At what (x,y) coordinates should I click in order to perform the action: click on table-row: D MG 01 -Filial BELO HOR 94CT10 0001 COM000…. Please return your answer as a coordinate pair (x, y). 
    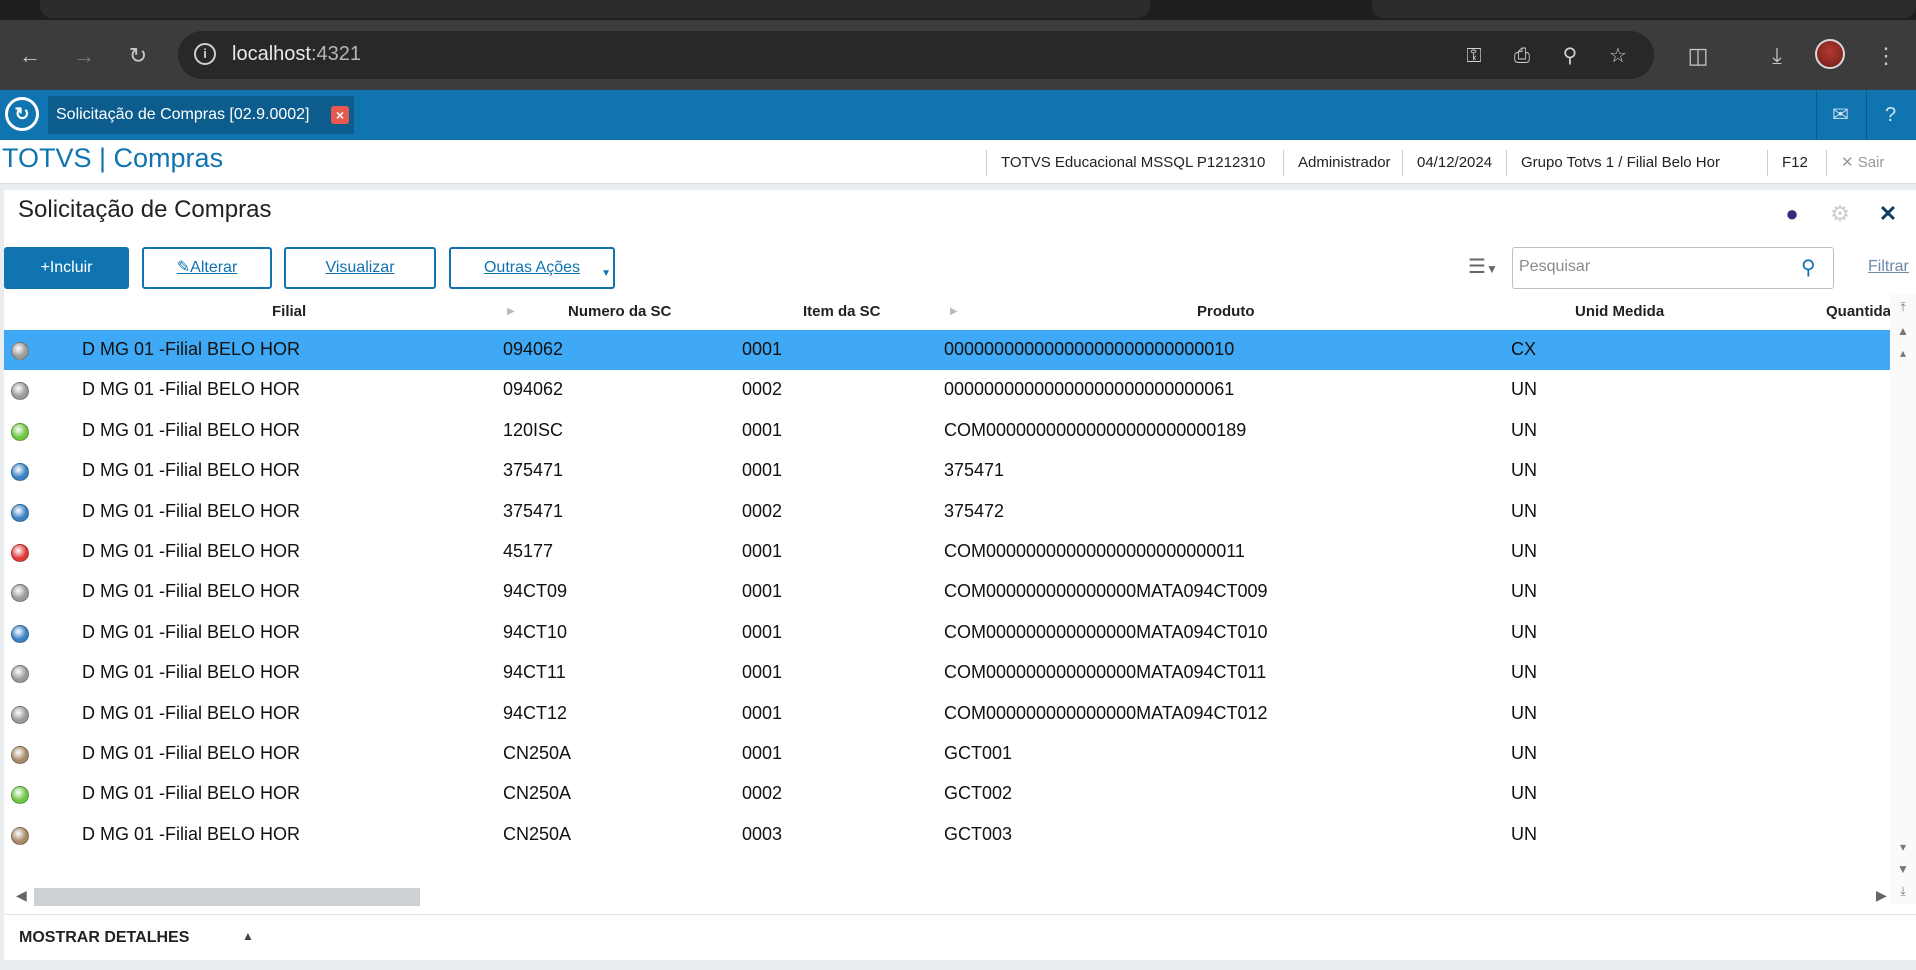
    Looking at the image, I should click on (947, 633).